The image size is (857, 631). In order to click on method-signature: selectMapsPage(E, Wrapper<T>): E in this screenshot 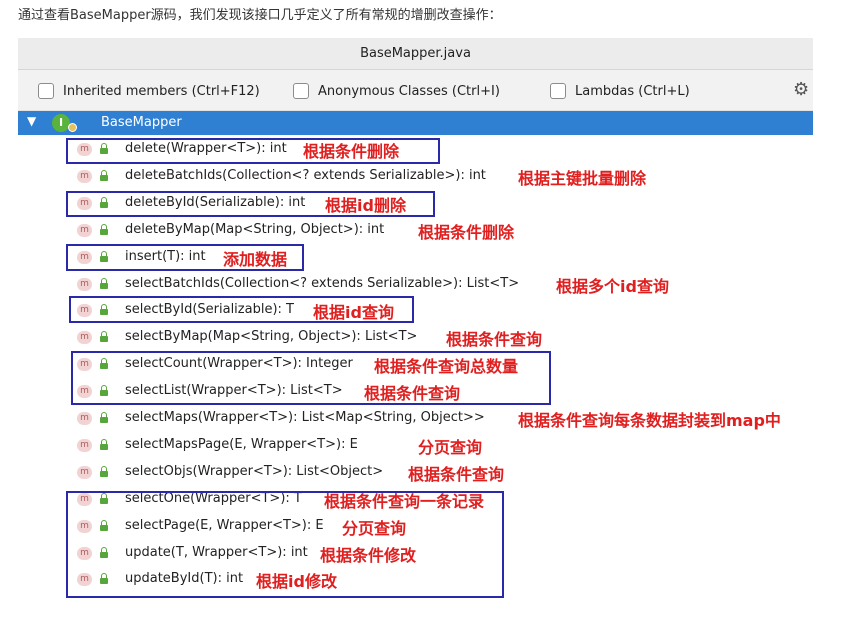, I will do `click(241, 444)`.